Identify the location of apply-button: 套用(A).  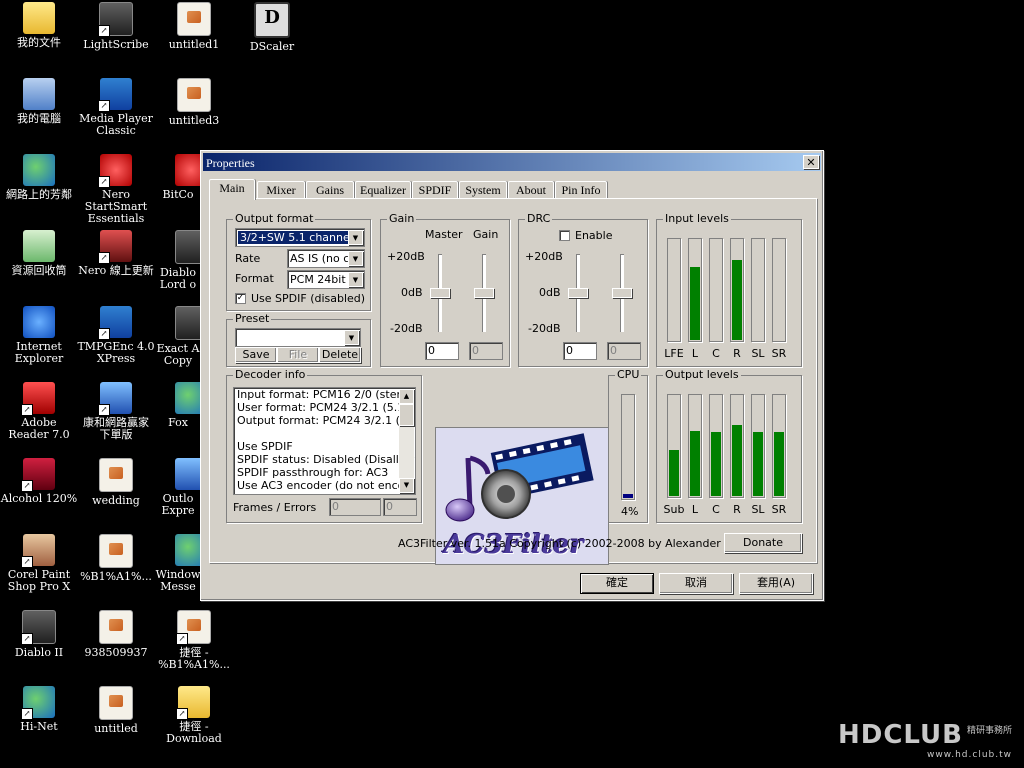
(776, 583).